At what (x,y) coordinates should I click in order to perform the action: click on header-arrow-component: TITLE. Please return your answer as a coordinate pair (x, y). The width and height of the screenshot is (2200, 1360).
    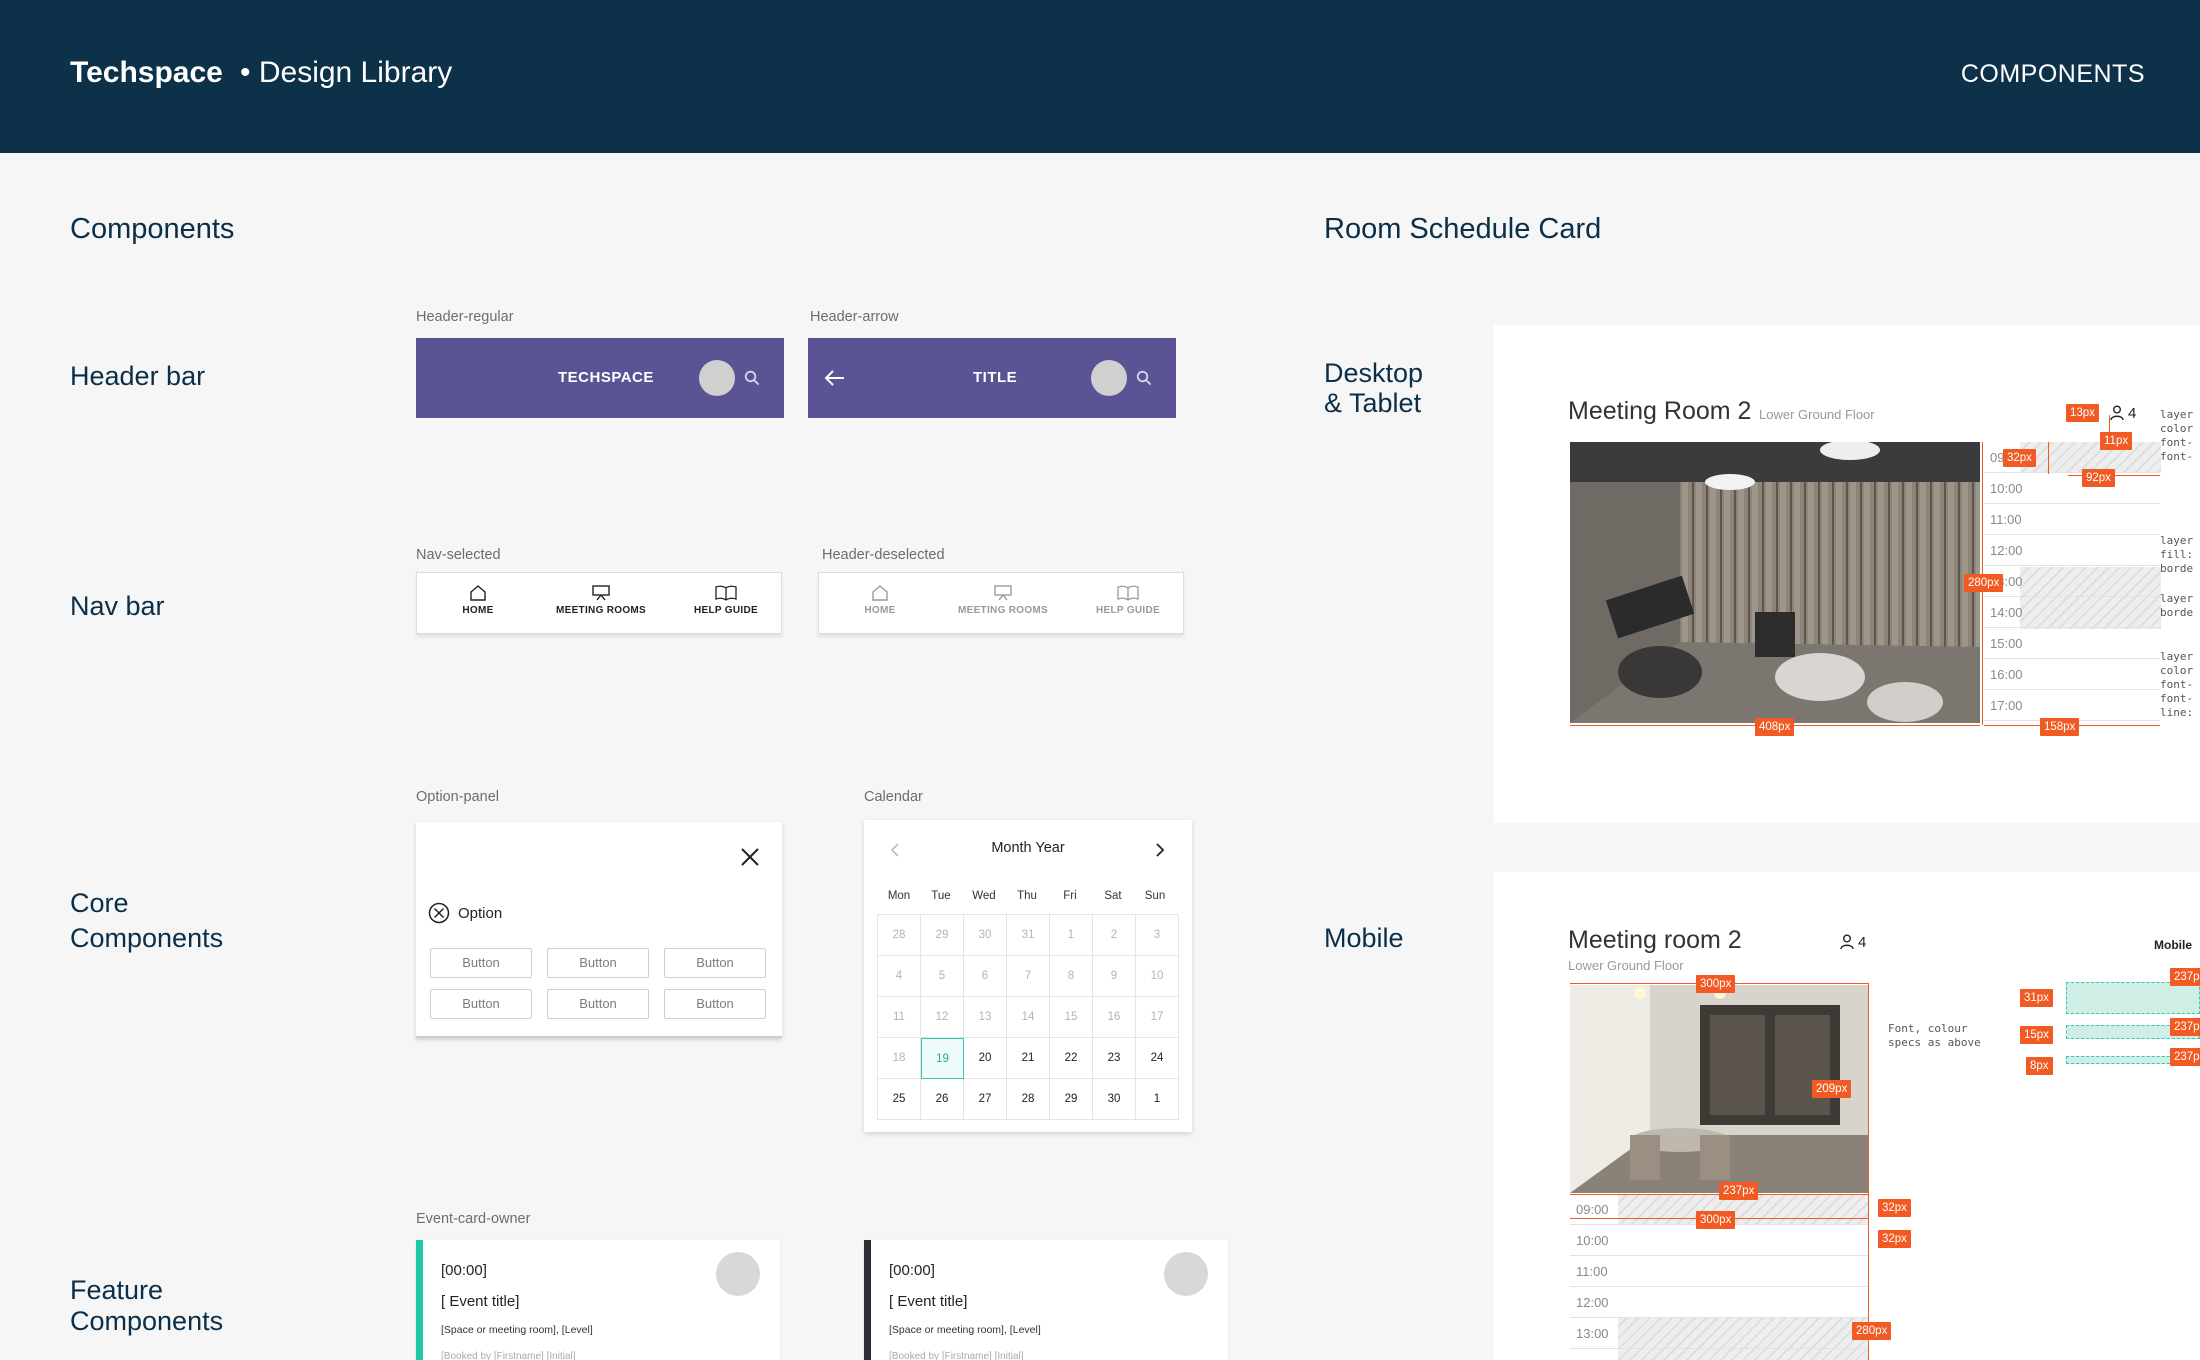
    Looking at the image, I should click on (992, 378).